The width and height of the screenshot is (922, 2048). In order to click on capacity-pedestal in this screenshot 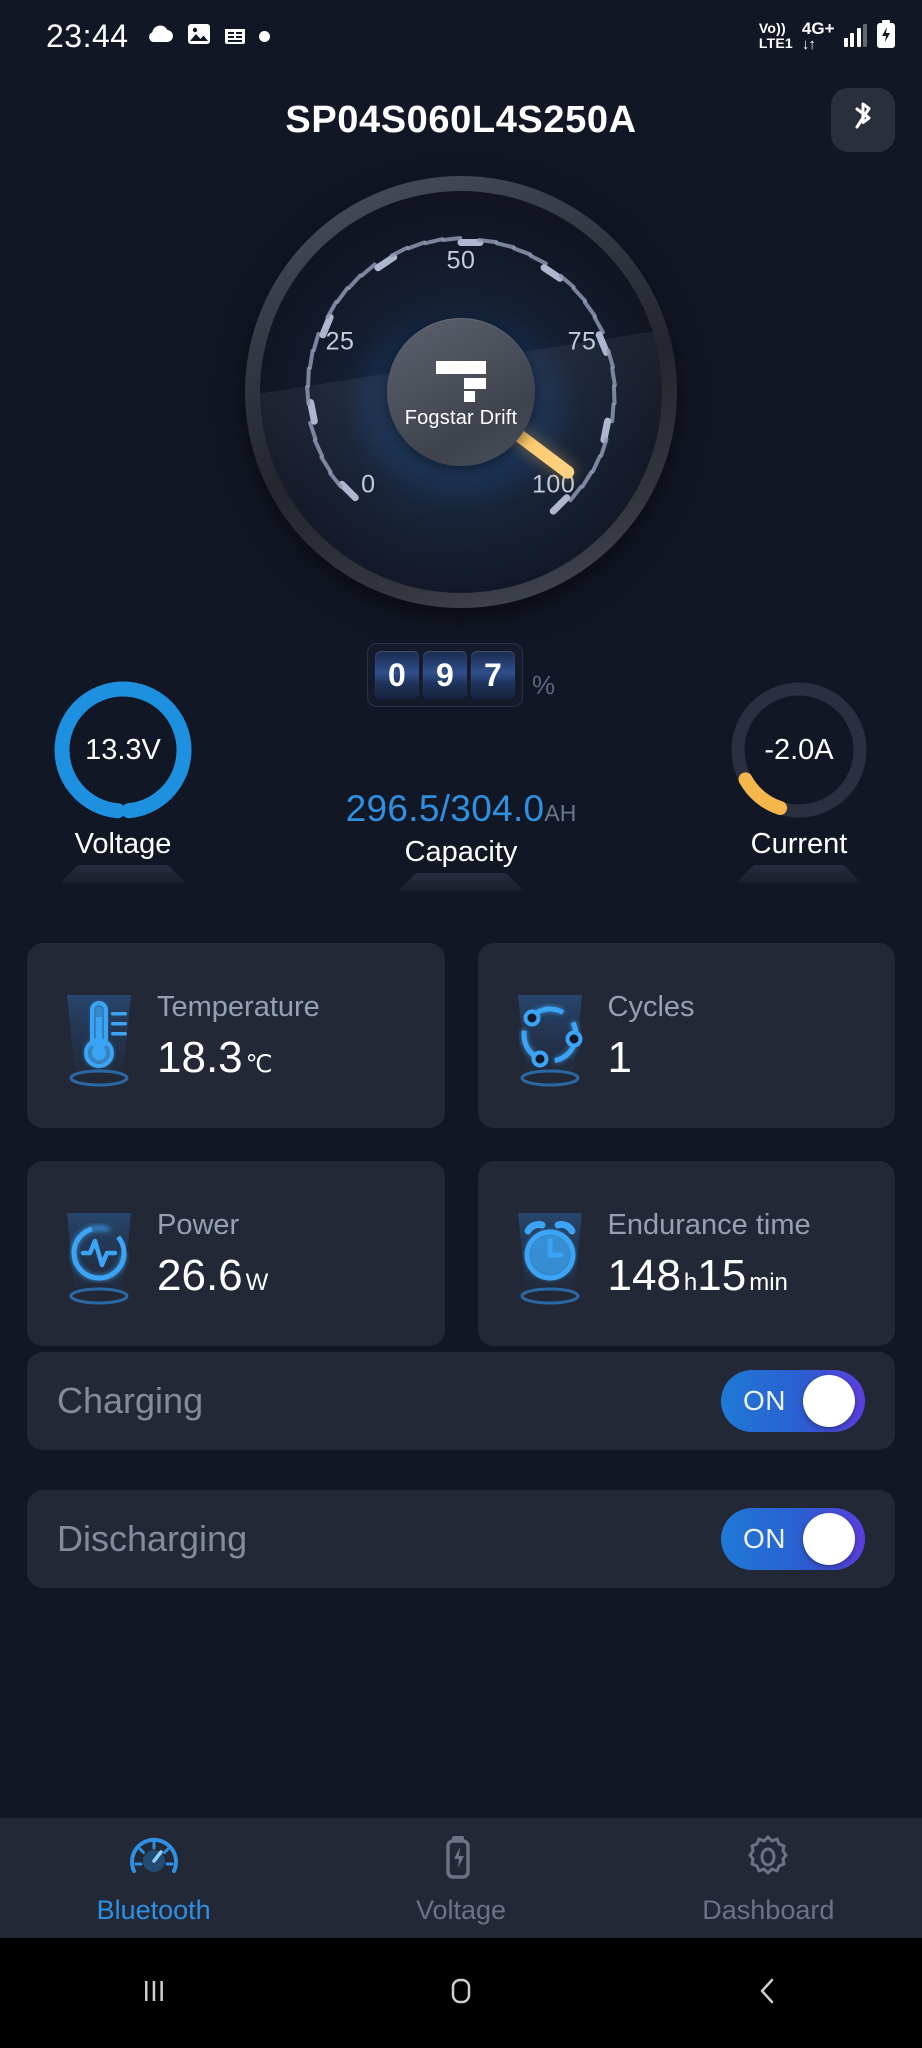, I will do `click(461, 882)`.